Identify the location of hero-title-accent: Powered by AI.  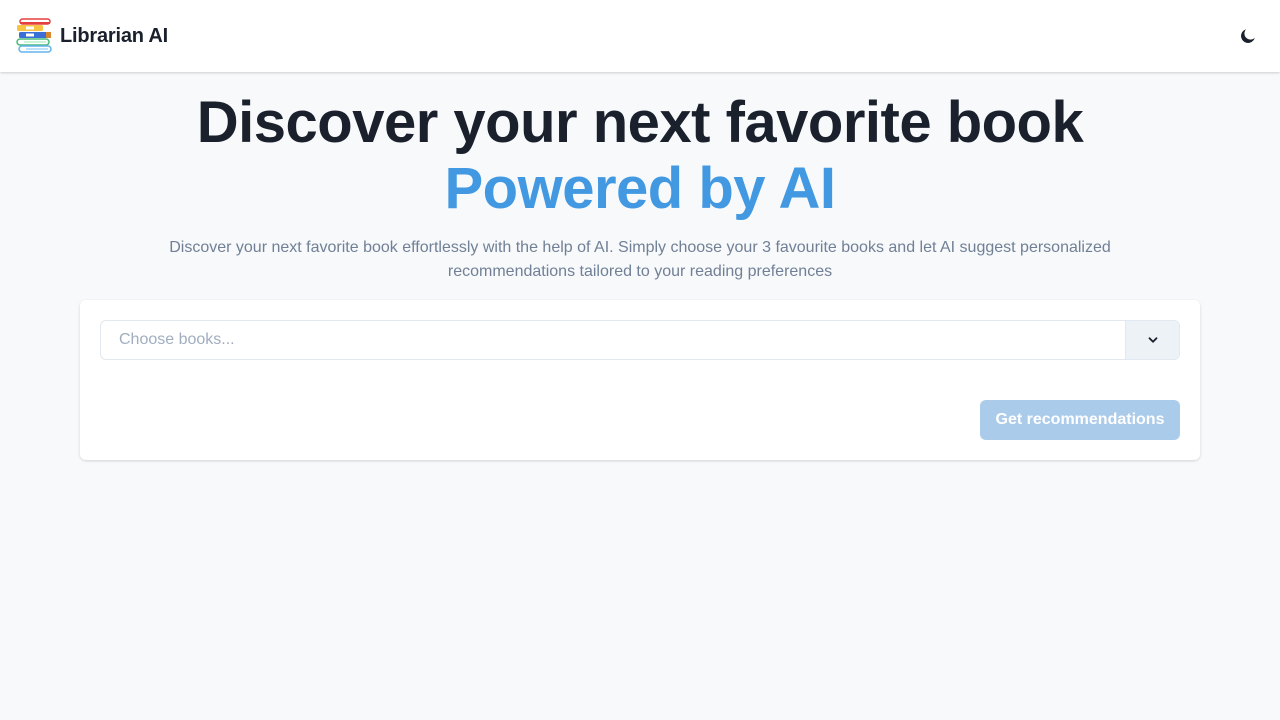
(640, 188).